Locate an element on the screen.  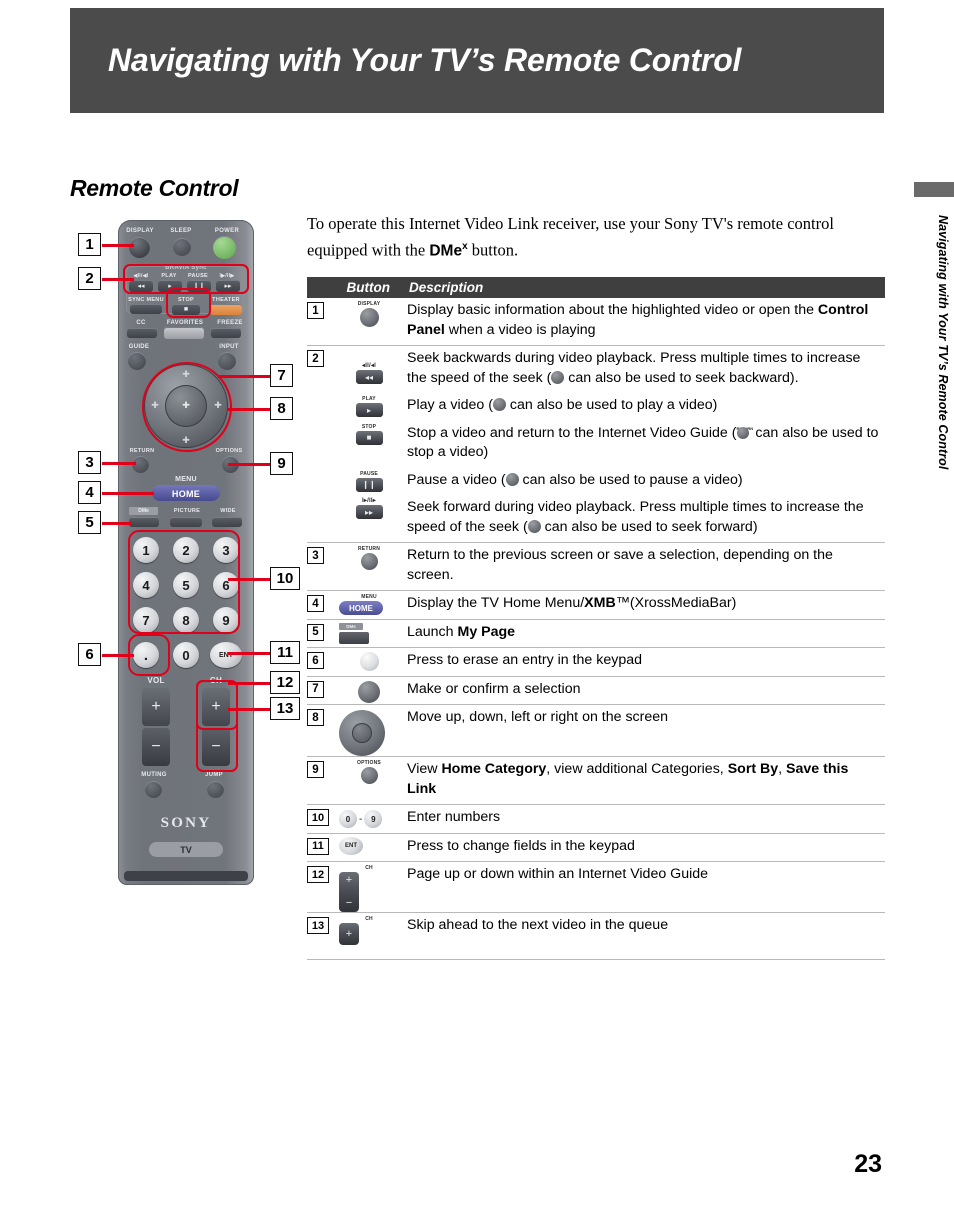
dme-bold: DMe is located at coordinates (446, 251).